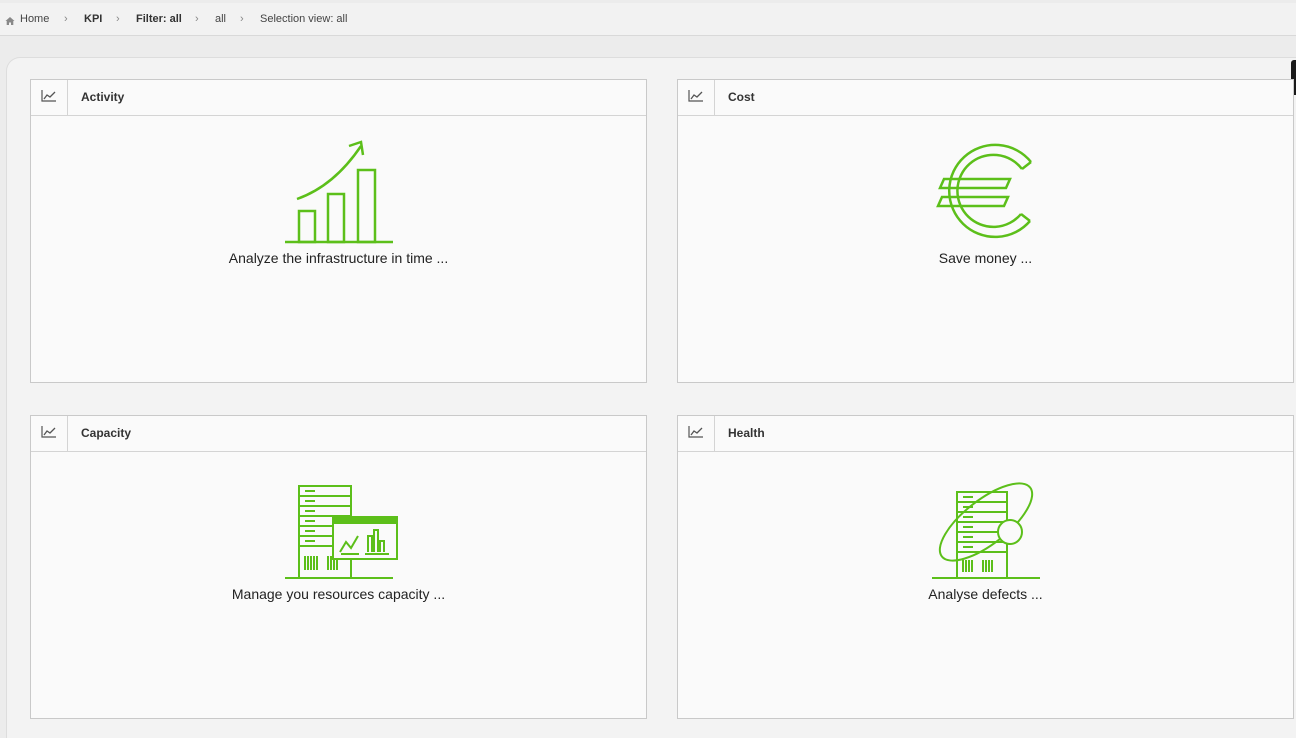  I want to click on breadcrumb-filter: Filter: all, so click(159, 19).